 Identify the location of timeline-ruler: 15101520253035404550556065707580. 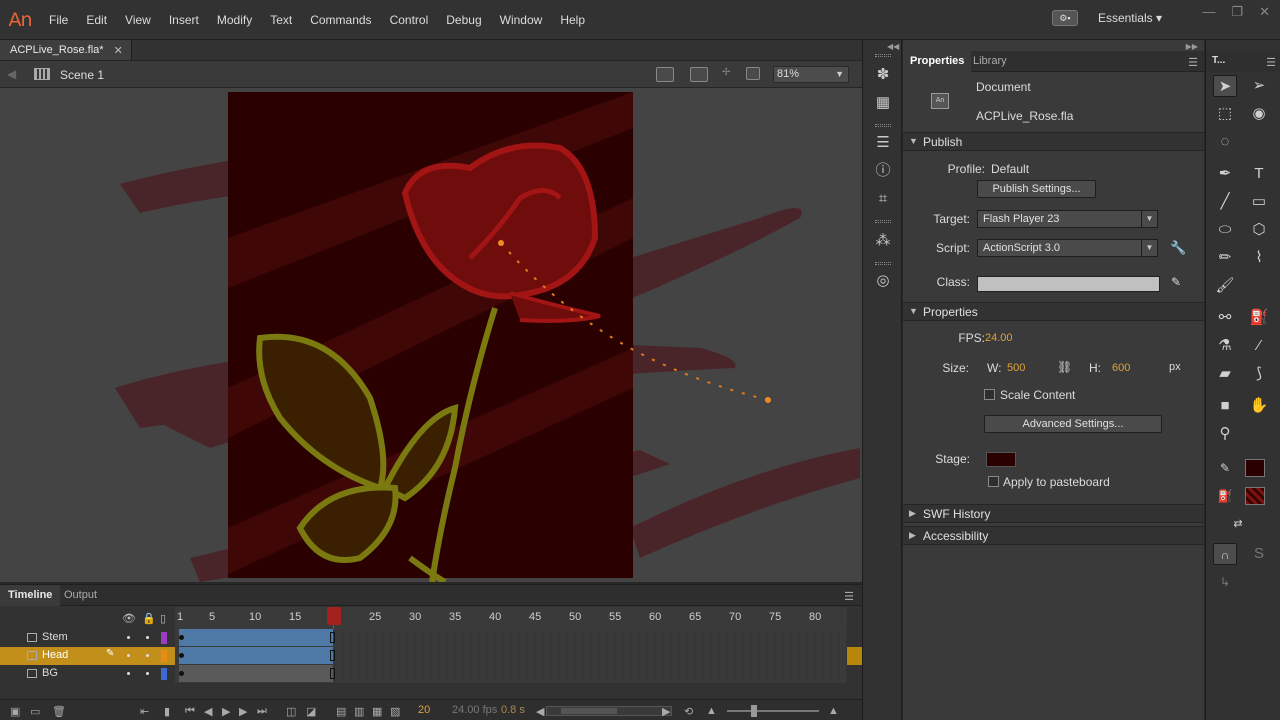
(511, 619).